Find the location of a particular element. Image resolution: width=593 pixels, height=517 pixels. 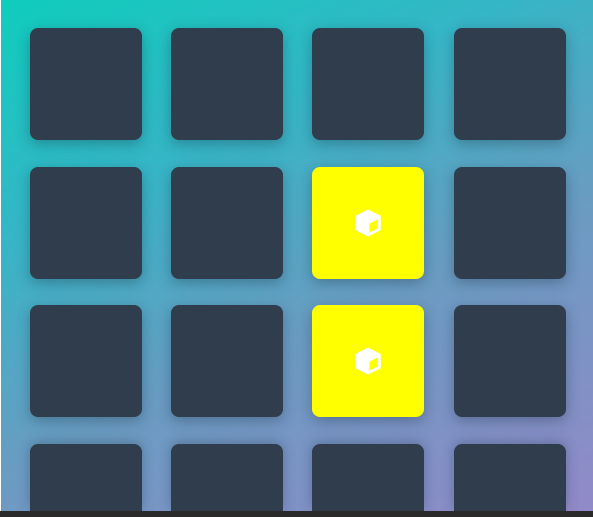

bottom-bar is located at coordinates (296, 514).